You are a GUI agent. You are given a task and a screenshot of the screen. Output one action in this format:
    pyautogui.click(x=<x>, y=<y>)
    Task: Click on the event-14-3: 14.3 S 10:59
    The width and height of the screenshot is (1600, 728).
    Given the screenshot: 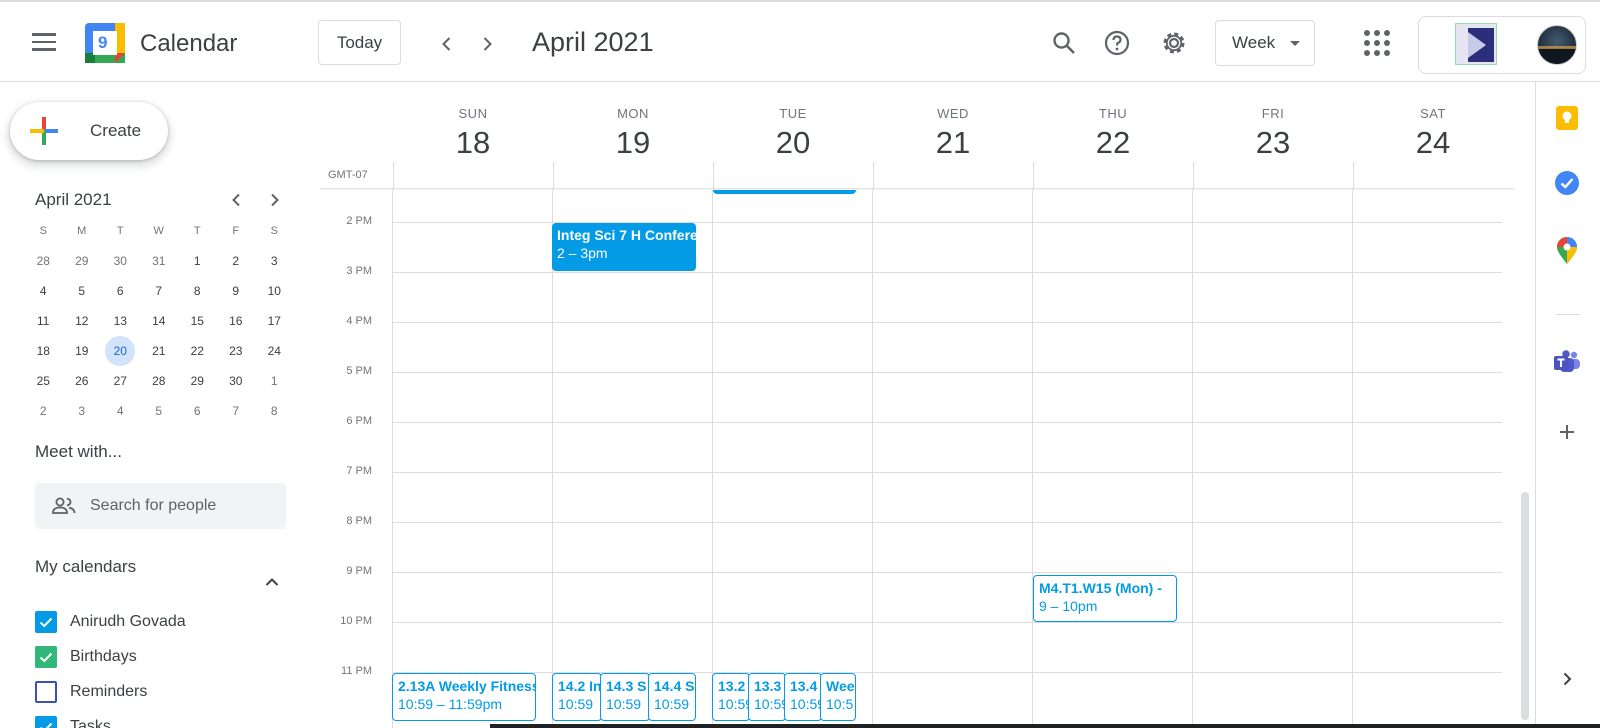 What is the action you would take?
    pyautogui.click(x=625, y=697)
    